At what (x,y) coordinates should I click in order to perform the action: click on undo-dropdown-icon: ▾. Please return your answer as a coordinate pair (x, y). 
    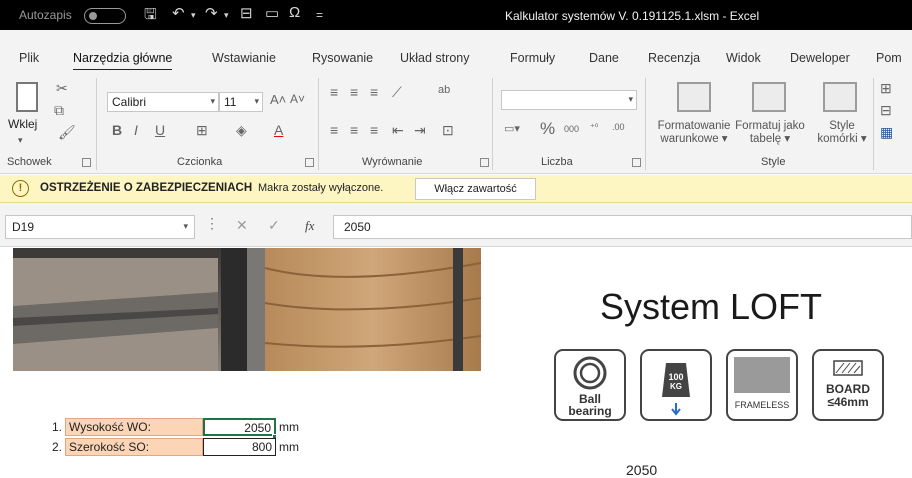
    Looking at the image, I should click on (193, 15).